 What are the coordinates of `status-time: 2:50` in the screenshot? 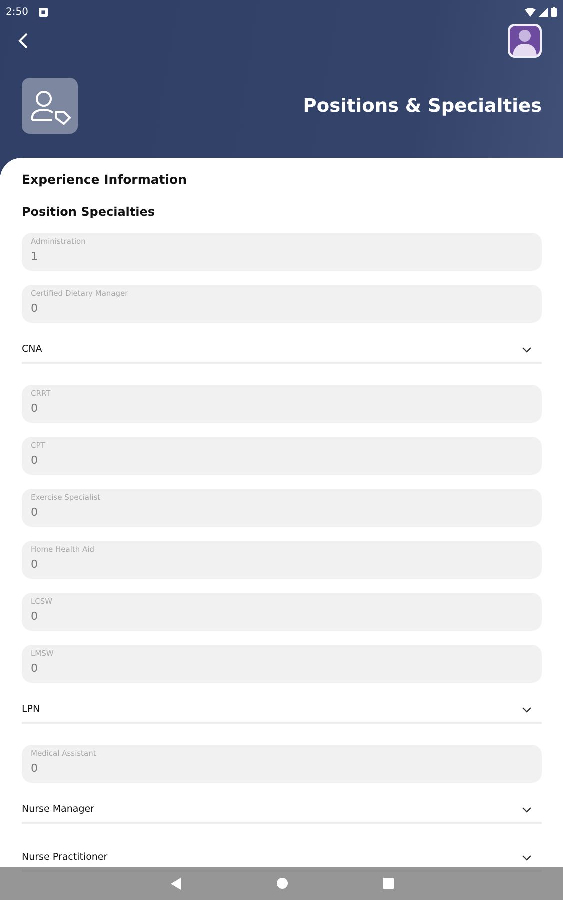 It's located at (17, 12).